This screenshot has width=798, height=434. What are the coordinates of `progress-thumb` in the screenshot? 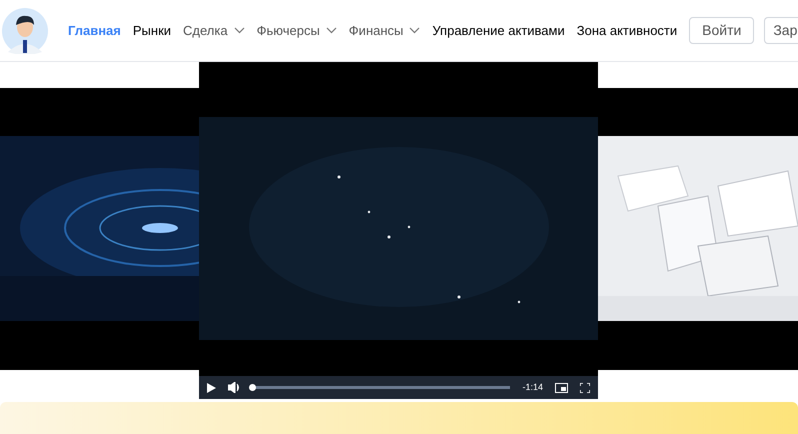 It's located at (252, 387).